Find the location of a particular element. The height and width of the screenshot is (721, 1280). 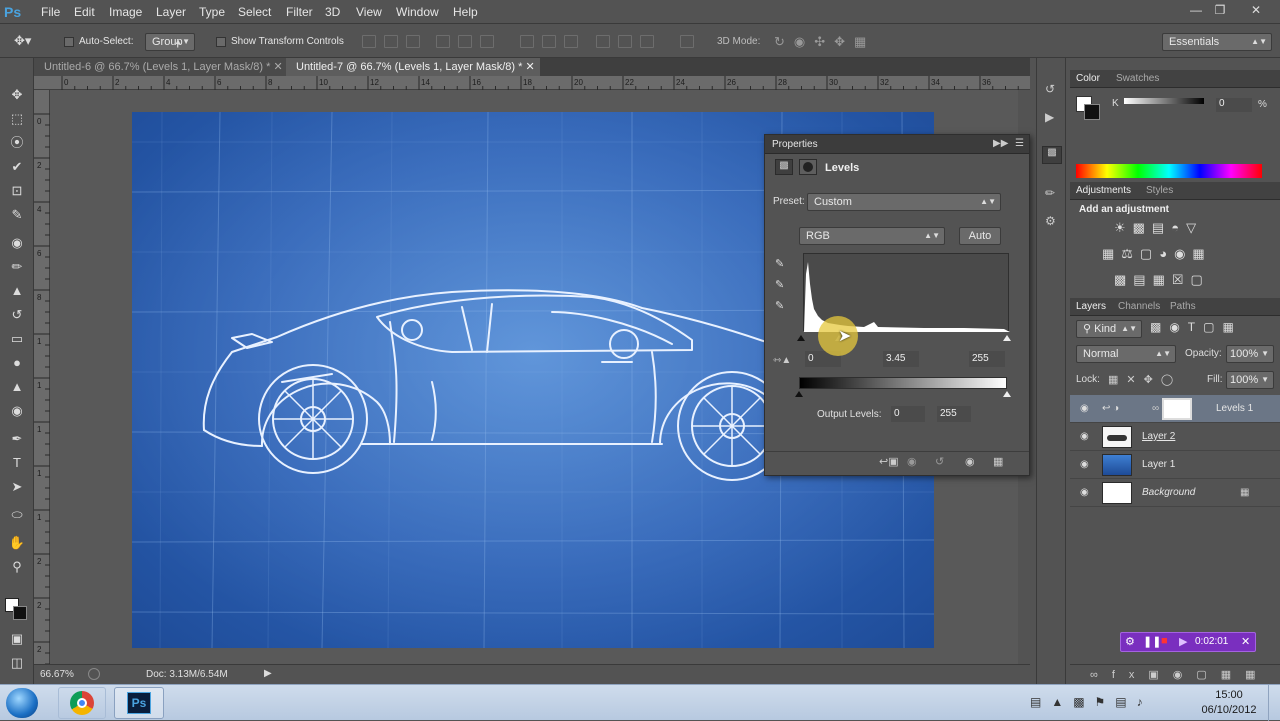

tab-adjustments: Adjustments is located at coordinates (1103, 191).